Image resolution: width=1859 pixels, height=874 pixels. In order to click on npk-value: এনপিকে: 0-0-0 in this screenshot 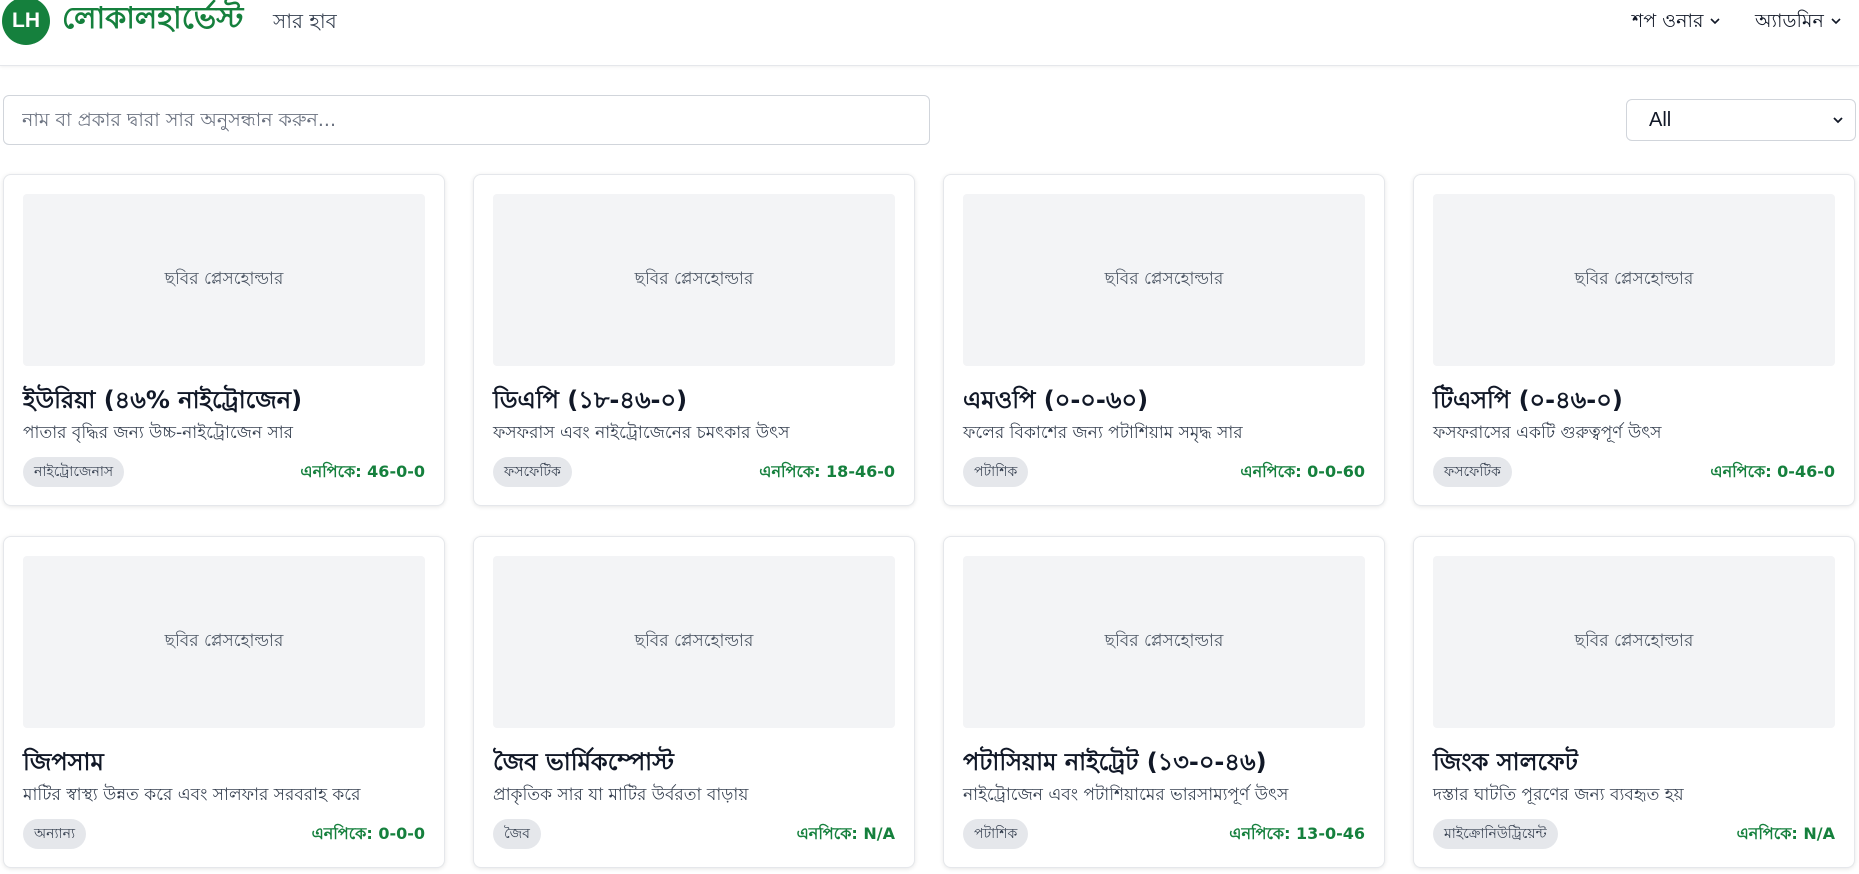, I will do `click(368, 833)`.